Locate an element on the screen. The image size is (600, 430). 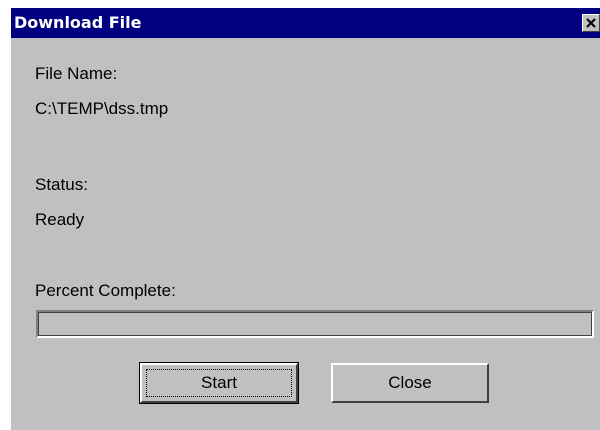
file-name-value: C:\TEMP\dss.tmp is located at coordinates (102, 108).